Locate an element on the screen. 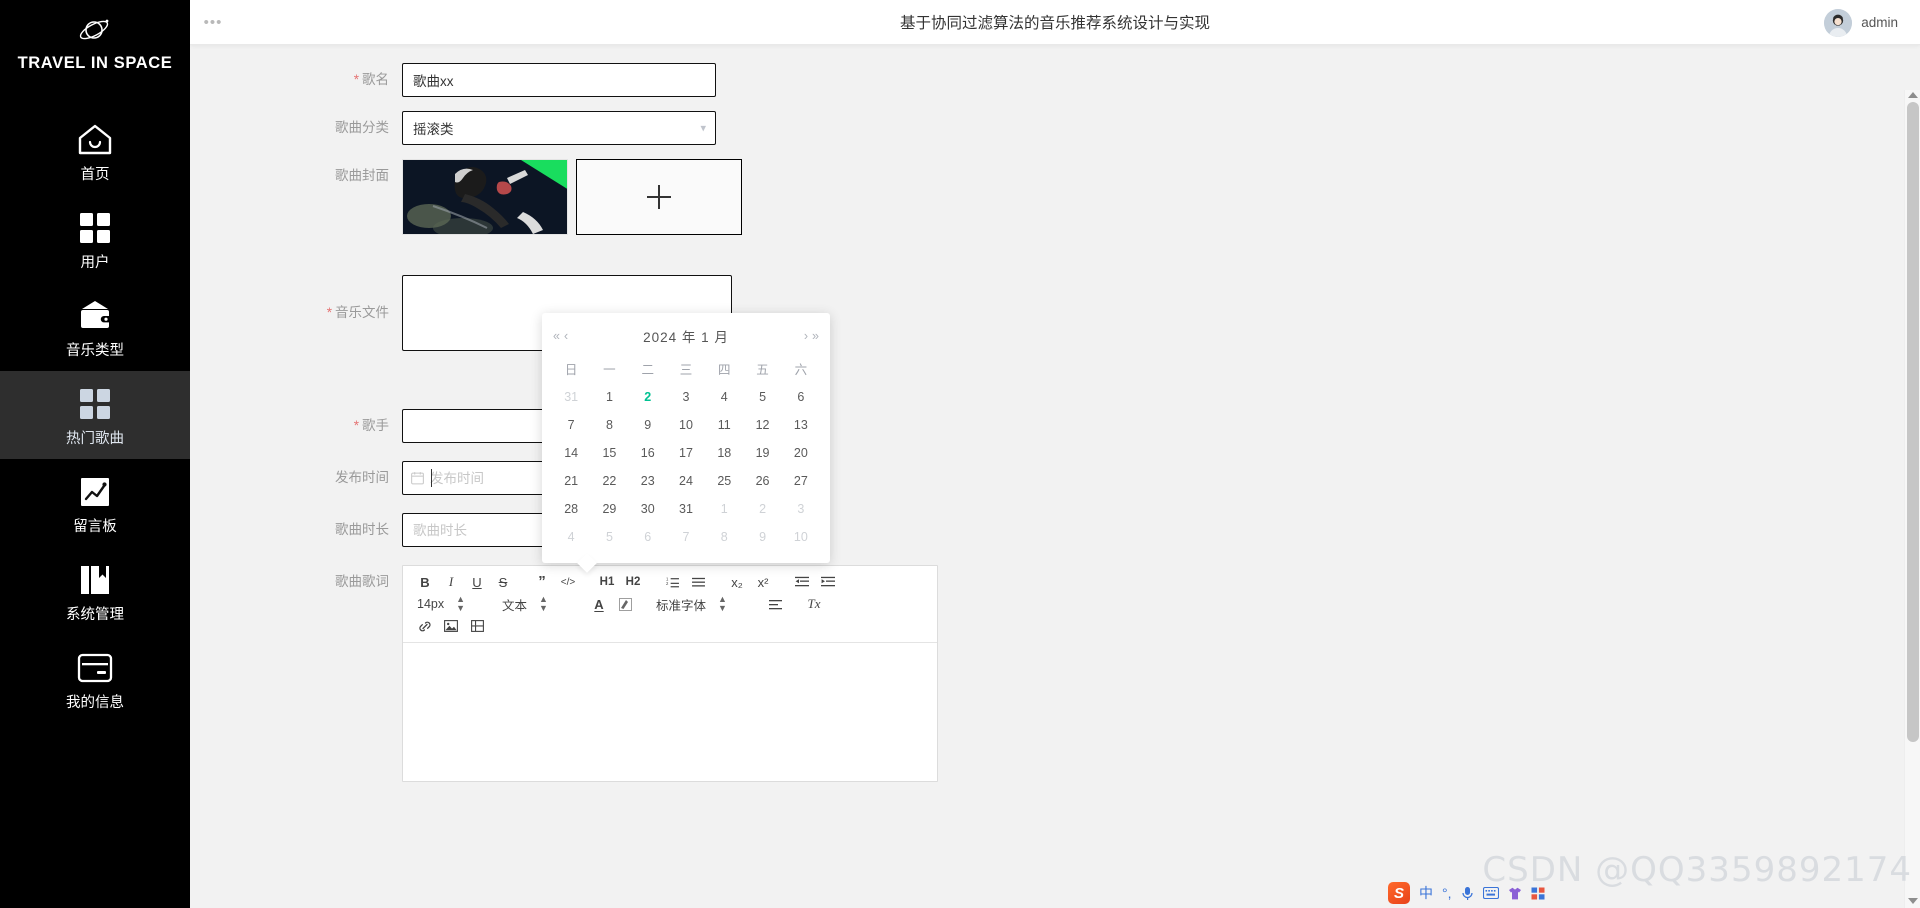 This screenshot has width=1920, height=908. ime-mode-chinese: 中 is located at coordinates (1426, 893).